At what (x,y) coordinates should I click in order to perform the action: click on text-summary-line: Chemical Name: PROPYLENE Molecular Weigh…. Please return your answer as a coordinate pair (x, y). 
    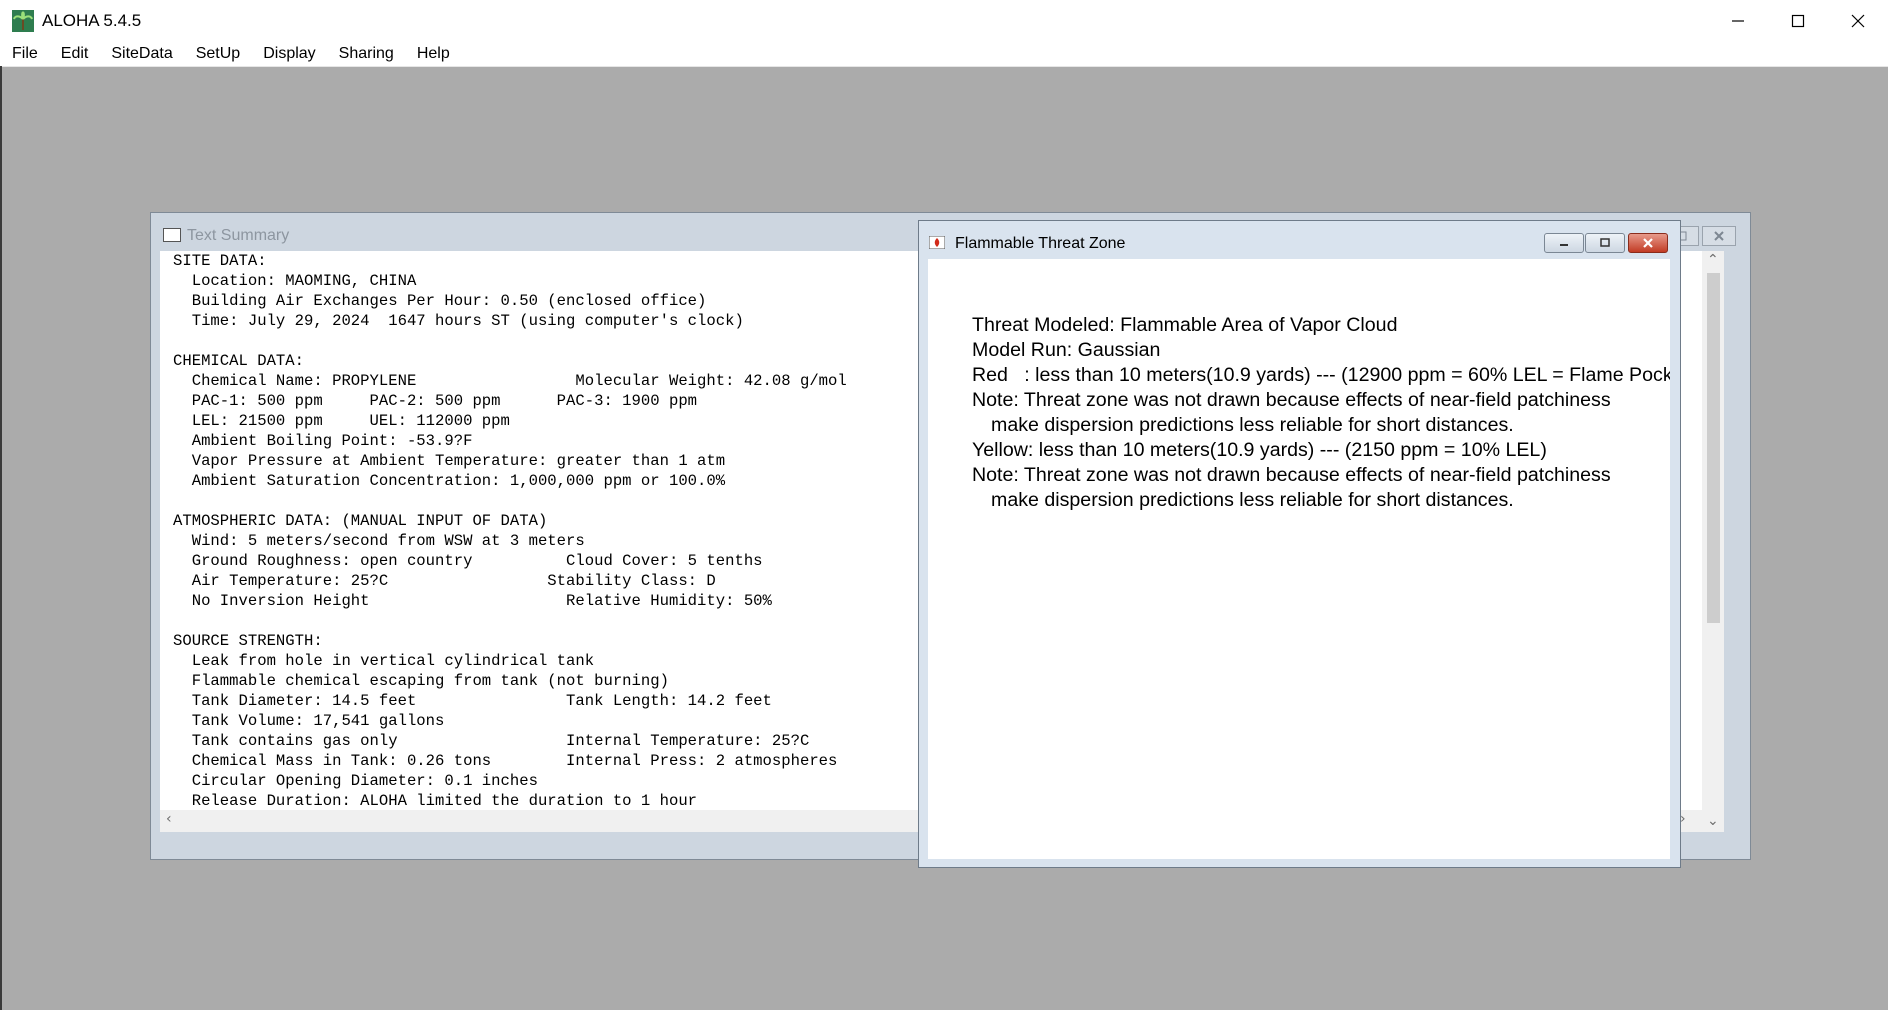
    Looking at the image, I should click on (510, 381).